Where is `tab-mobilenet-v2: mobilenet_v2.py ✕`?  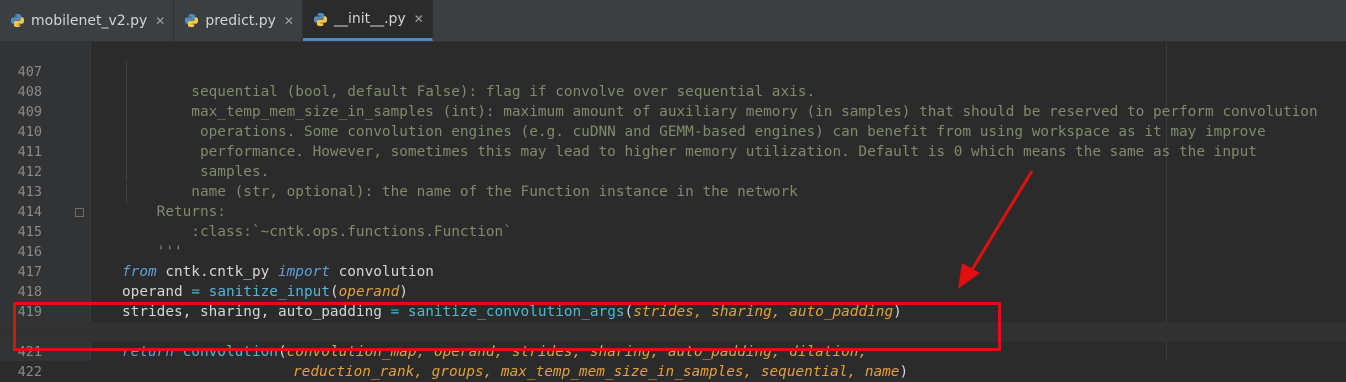 tab-mobilenet-v2: mobilenet_v2.py ✕ is located at coordinates (87, 20).